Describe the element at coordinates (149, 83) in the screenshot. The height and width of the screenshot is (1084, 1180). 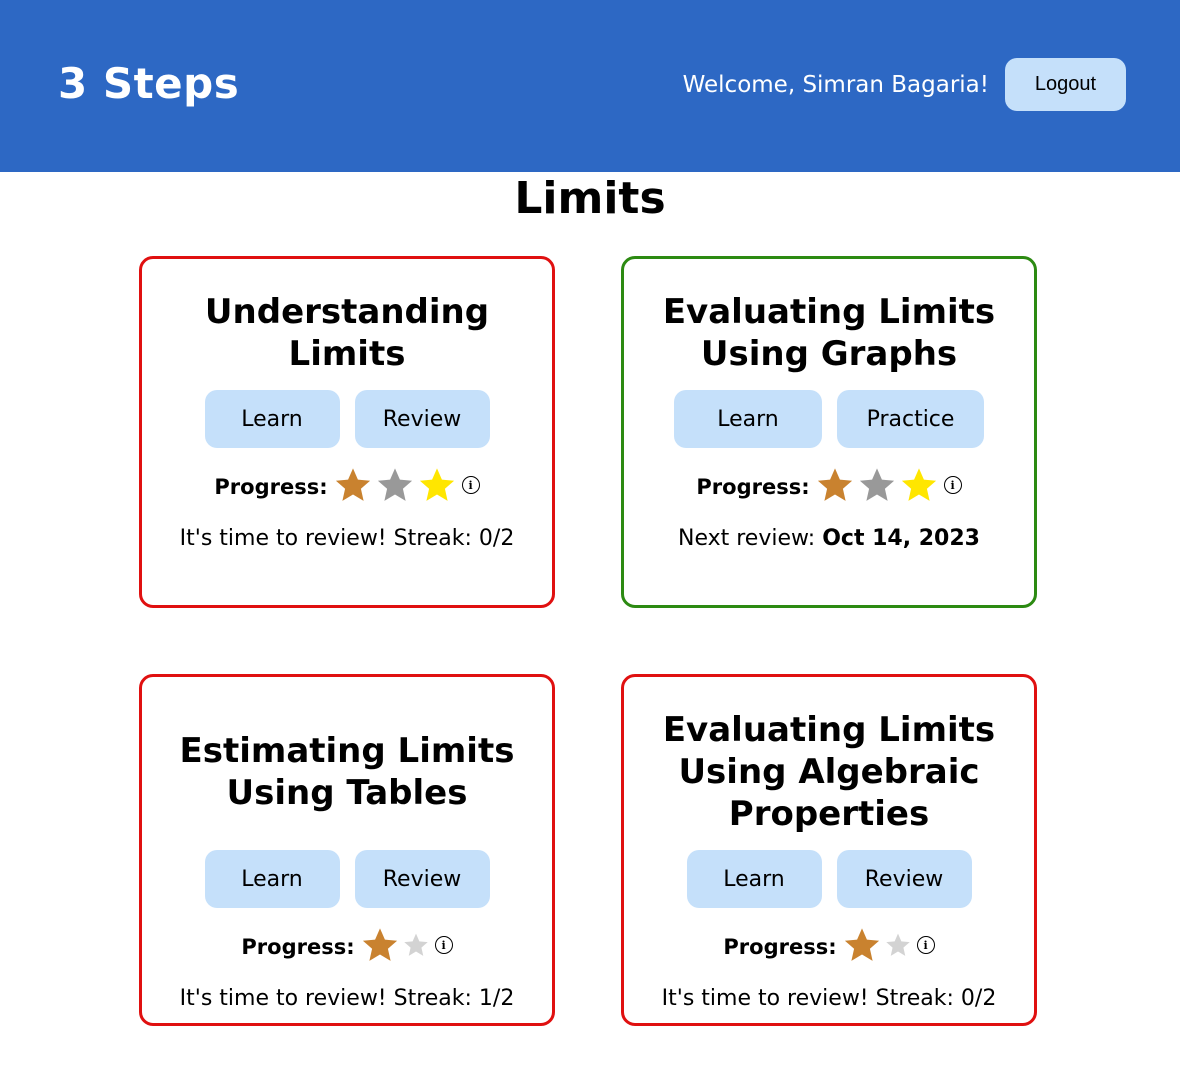
I see `app-brand: 3 Steps` at that location.